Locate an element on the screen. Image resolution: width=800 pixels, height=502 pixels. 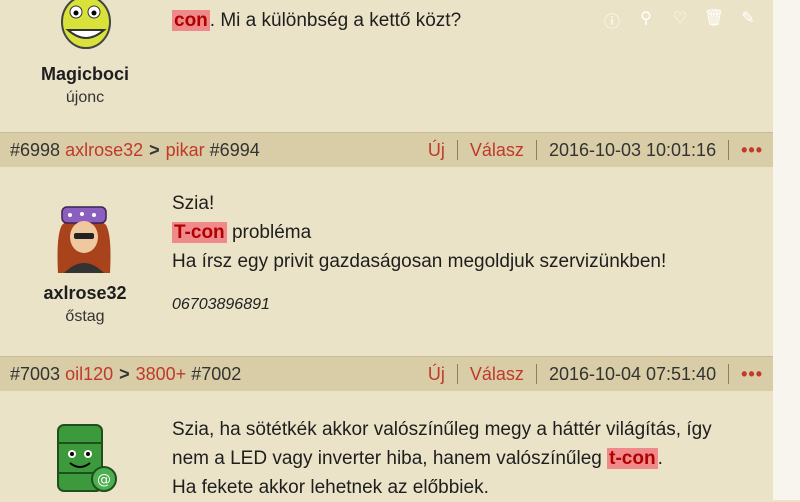
post-author: Magicboci újonc is located at coordinates (85, 85).